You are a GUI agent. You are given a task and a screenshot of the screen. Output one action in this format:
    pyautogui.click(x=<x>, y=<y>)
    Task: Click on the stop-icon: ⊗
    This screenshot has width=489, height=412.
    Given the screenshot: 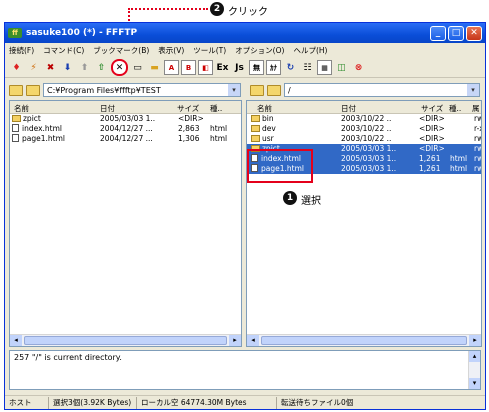 What is the action you would take?
    pyautogui.click(x=358, y=67)
    